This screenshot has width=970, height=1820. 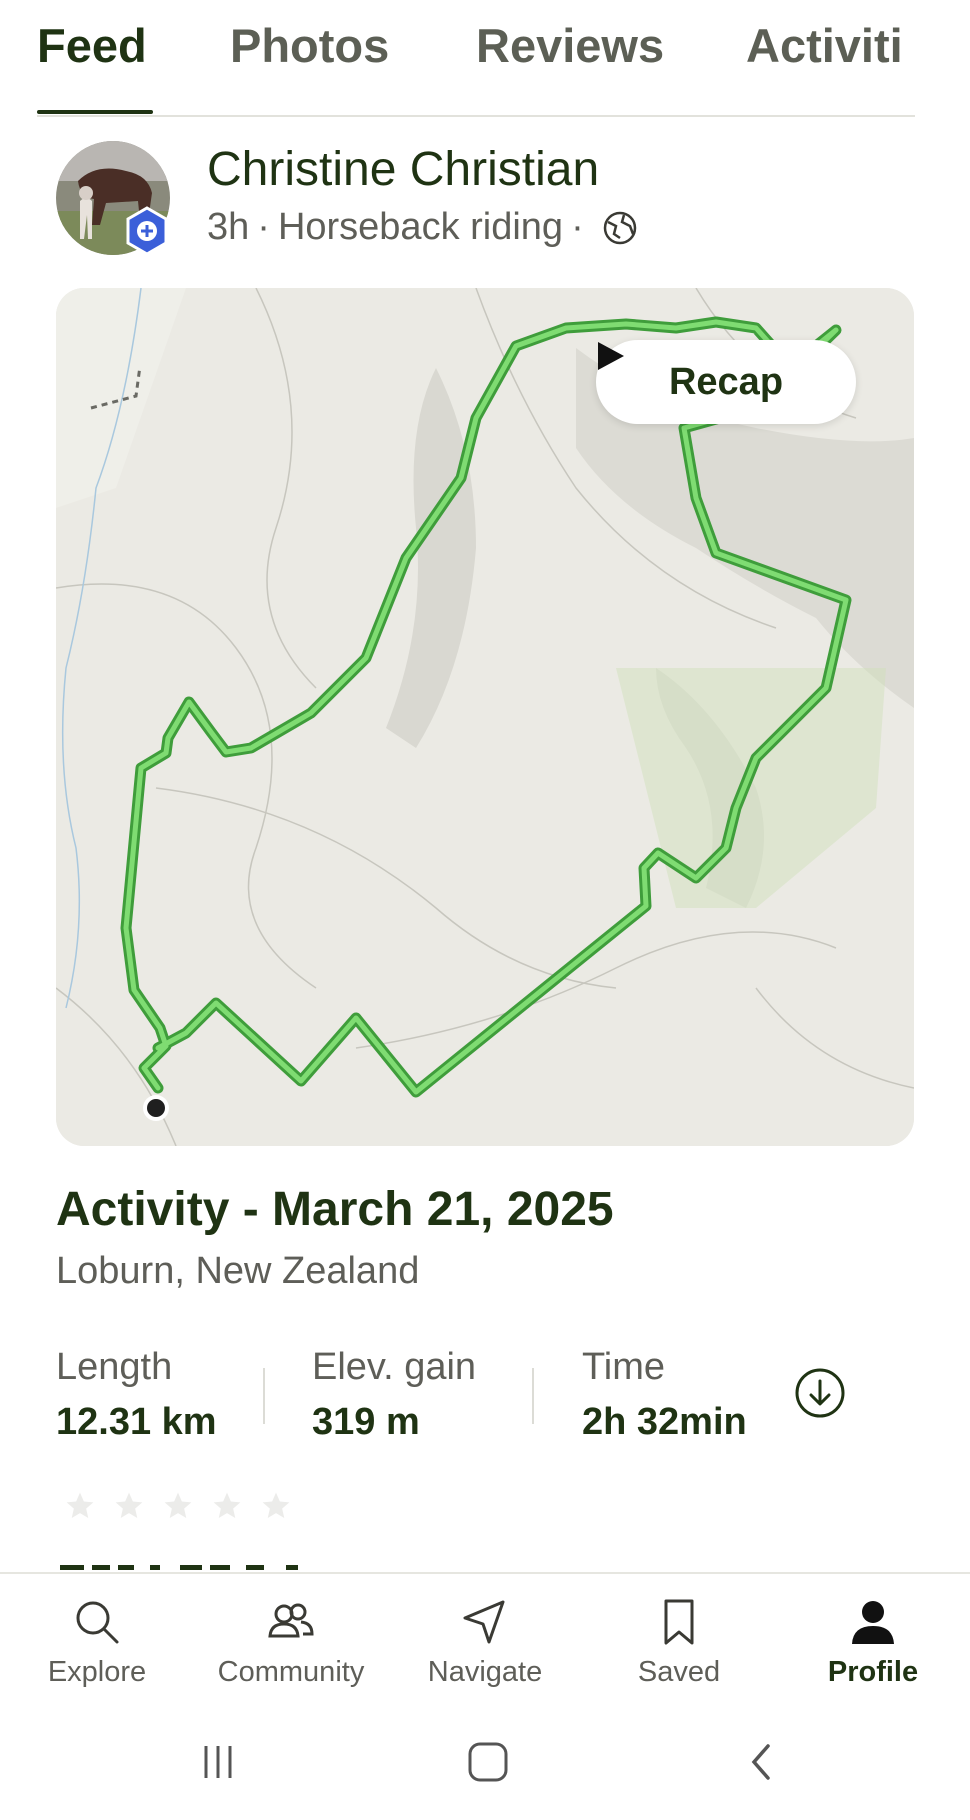 I want to click on profile-icon, so click(x=873, y=1622).